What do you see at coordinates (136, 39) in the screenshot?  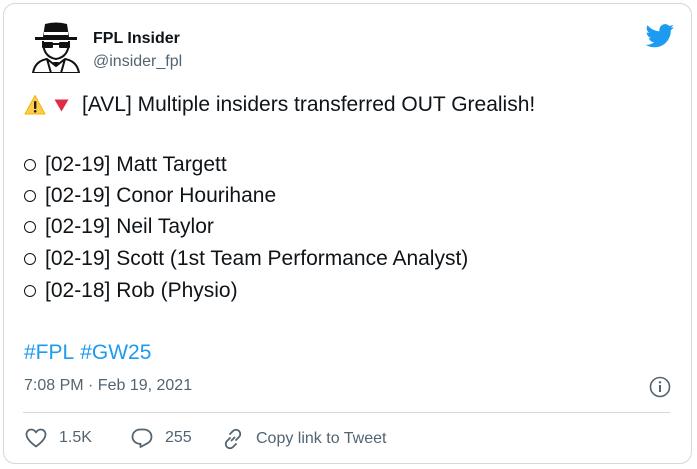 I see `author-name: FPL Insider` at bounding box center [136, 39].